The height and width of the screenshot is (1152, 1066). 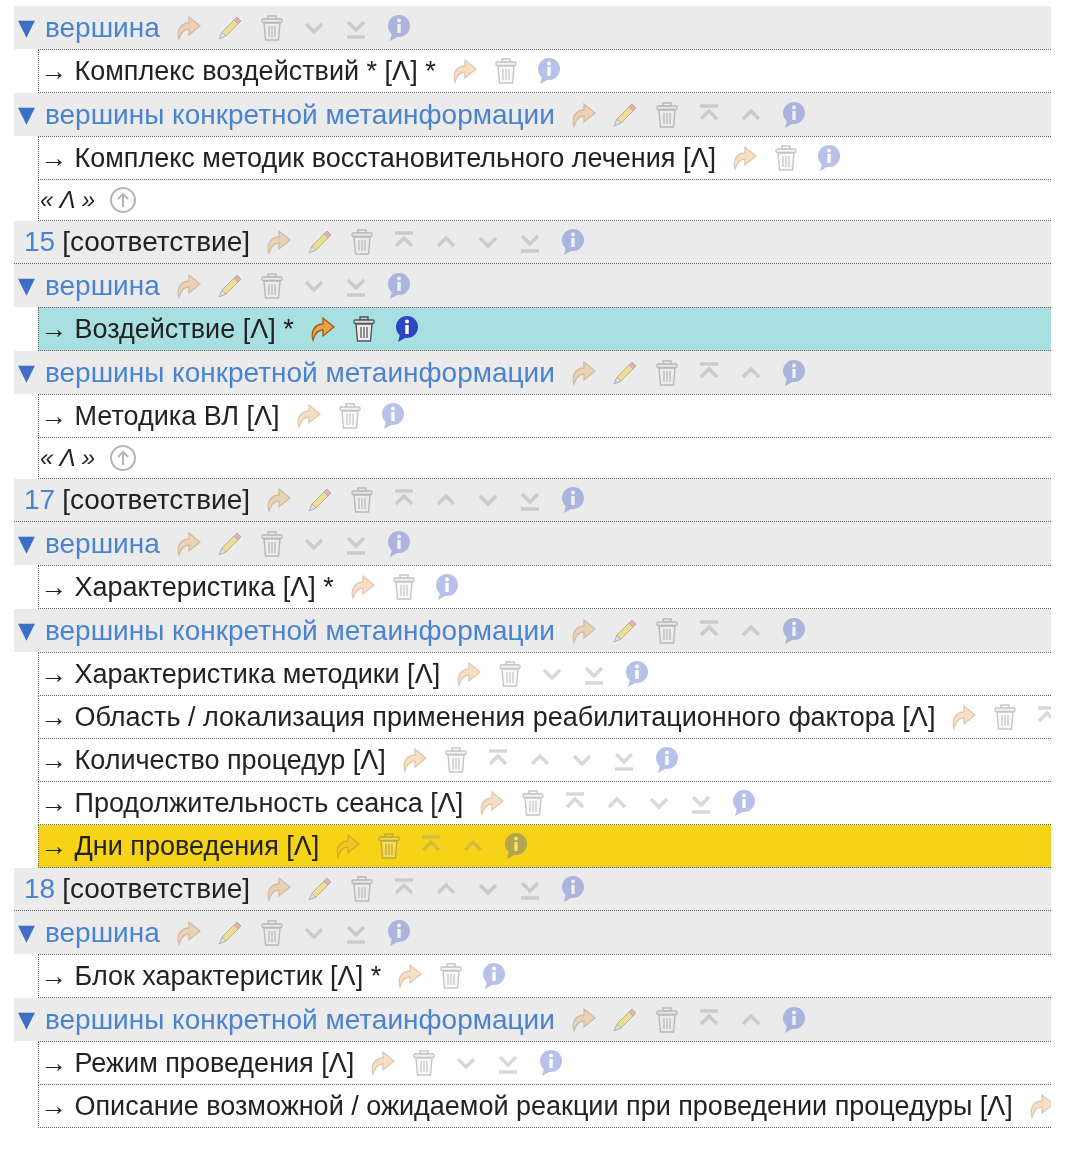 I want to click on tree-item-label: → Область / локализация применения реабилитационного фактора [Λ], so click(x=488, y=717).